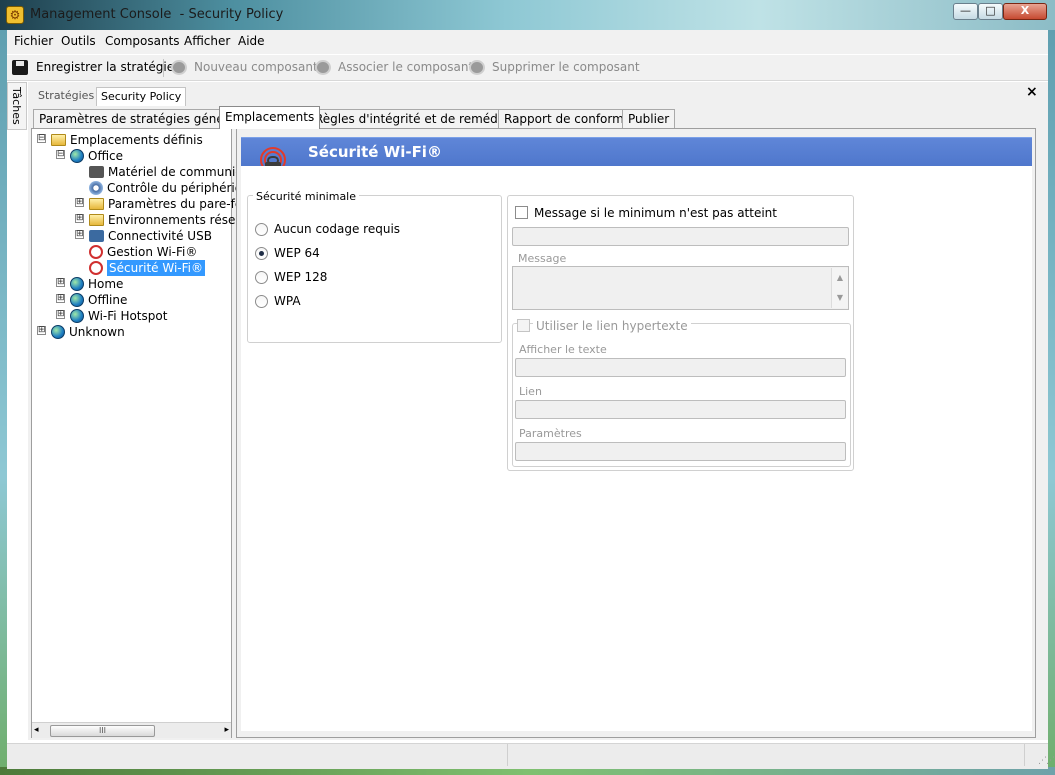 The width and height of the screenshot is (1055, 775). I want to click on delete-component-button: Supprimer le composant, so click(566, 67).